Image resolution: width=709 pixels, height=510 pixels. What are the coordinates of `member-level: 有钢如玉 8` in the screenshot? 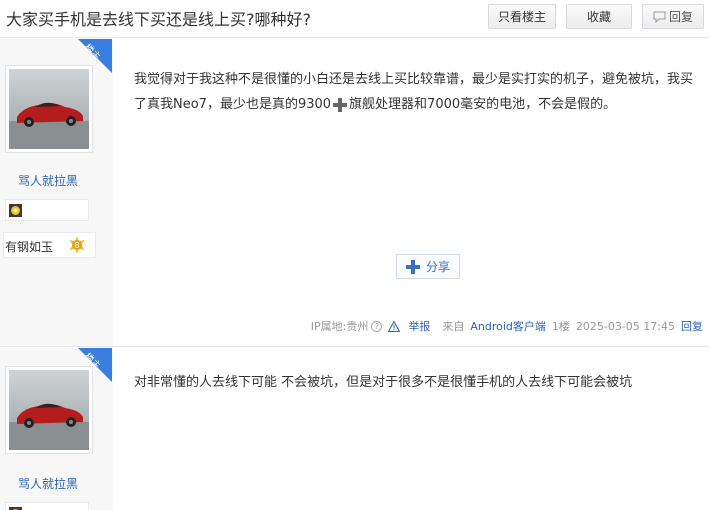 It's located at (49, 245).